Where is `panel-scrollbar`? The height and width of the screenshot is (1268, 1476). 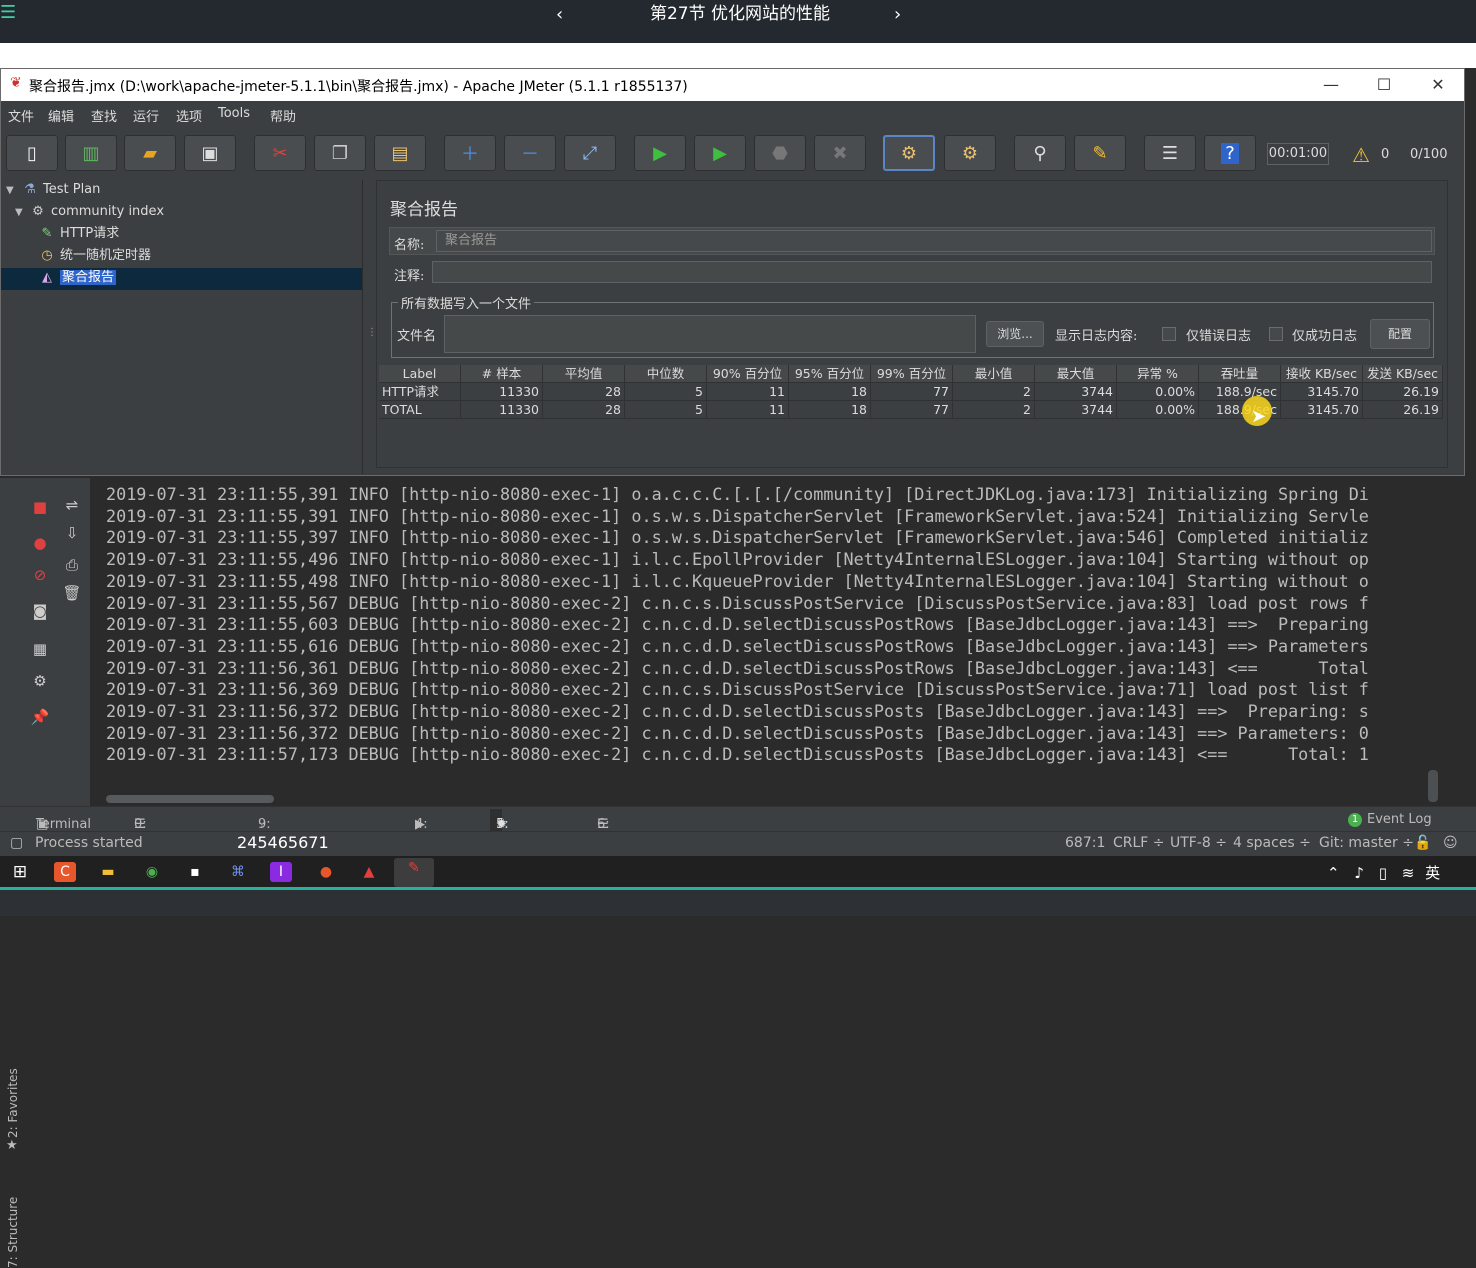 panel-scrollbar is located at coordinates (1456, 327).